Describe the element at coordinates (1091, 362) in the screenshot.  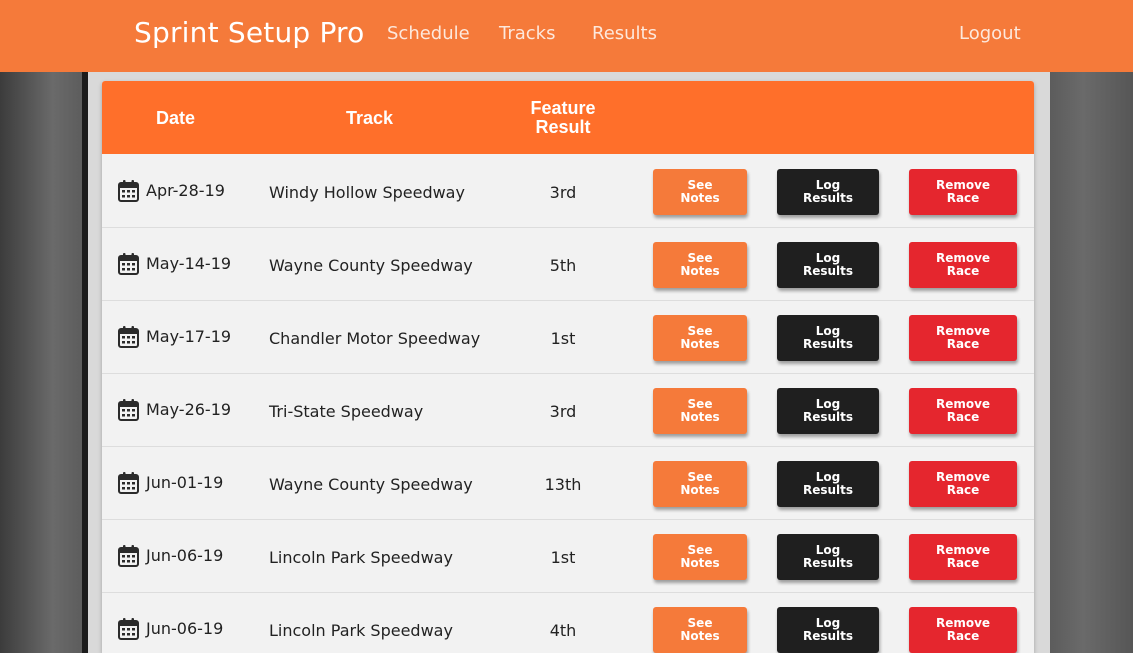
I see `background-right` at that location.